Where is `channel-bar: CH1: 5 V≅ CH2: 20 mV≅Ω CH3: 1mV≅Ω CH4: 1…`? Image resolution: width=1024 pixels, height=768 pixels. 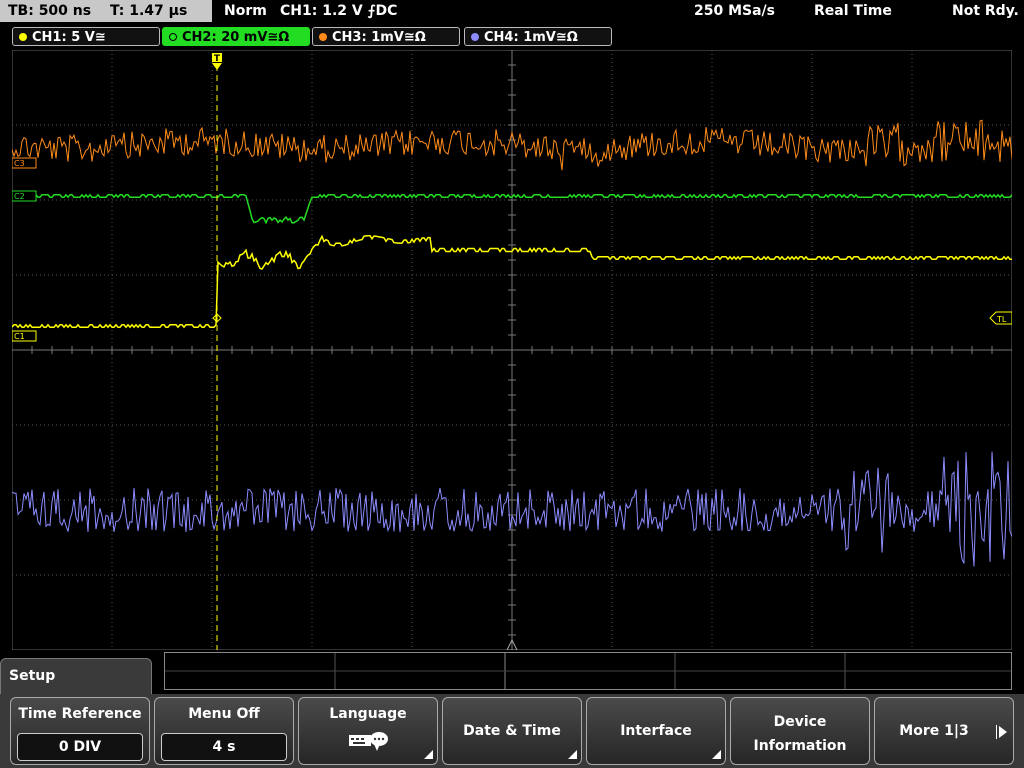 channel-bar: CH1: 5 V≅ CH2: 20 mV≅Ω CH3: 1mV≅Ω CH4: 1… is located at coordinates (512, 37).